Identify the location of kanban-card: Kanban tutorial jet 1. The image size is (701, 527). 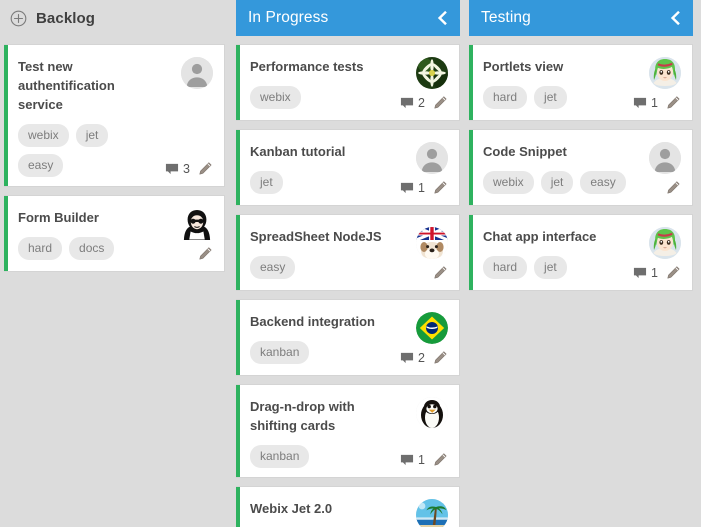
(348, 167).